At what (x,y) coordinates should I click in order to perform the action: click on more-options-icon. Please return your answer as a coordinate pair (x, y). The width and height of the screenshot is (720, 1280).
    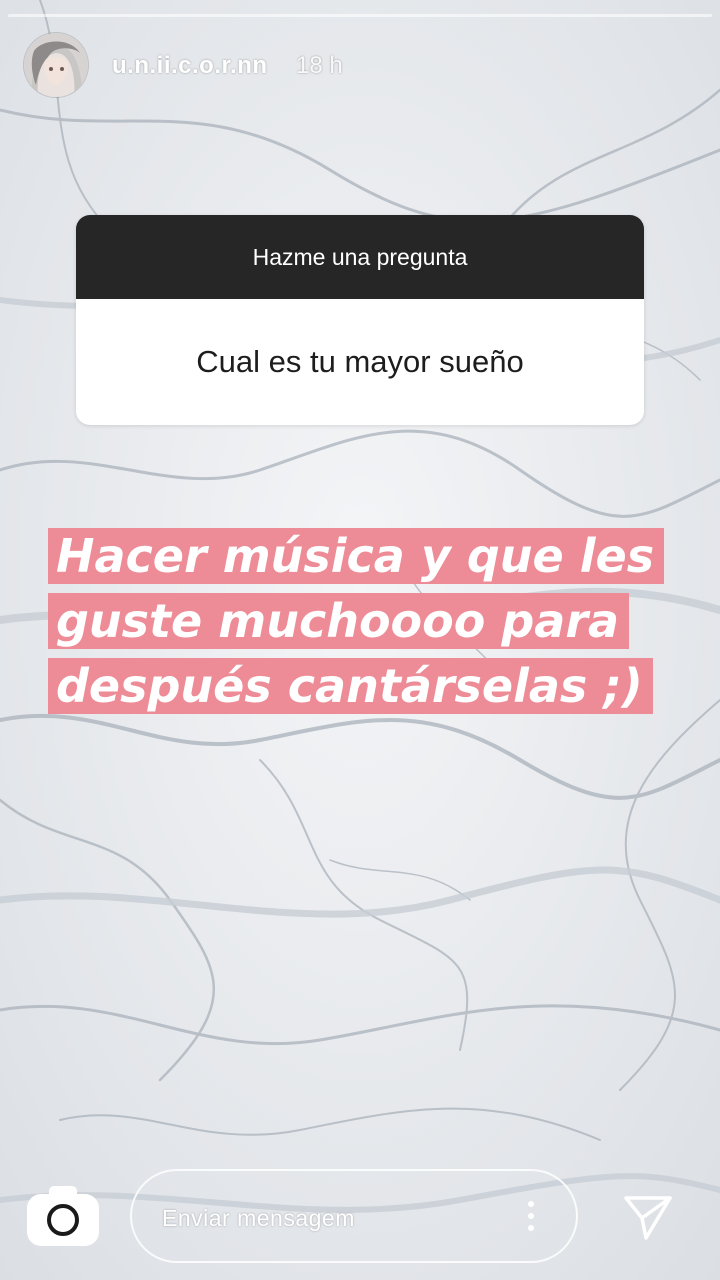
    Looking at the image, I should click on (531, 1216).